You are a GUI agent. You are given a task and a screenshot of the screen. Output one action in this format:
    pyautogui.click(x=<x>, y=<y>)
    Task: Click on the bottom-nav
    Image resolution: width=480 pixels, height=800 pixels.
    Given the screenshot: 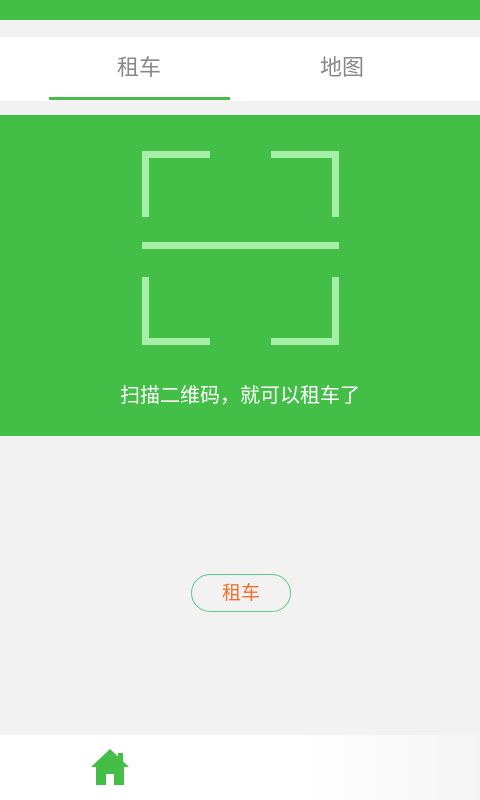 What is the action you would take?
    pyautogui.click(x=240, y=767)
    